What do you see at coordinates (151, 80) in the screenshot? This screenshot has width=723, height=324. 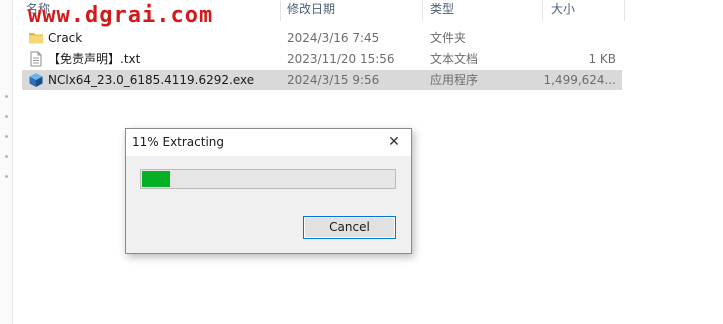 I see `file-name: NClx64_23.0_6185.4119.6292.exe` at bounding box center [151, 80].